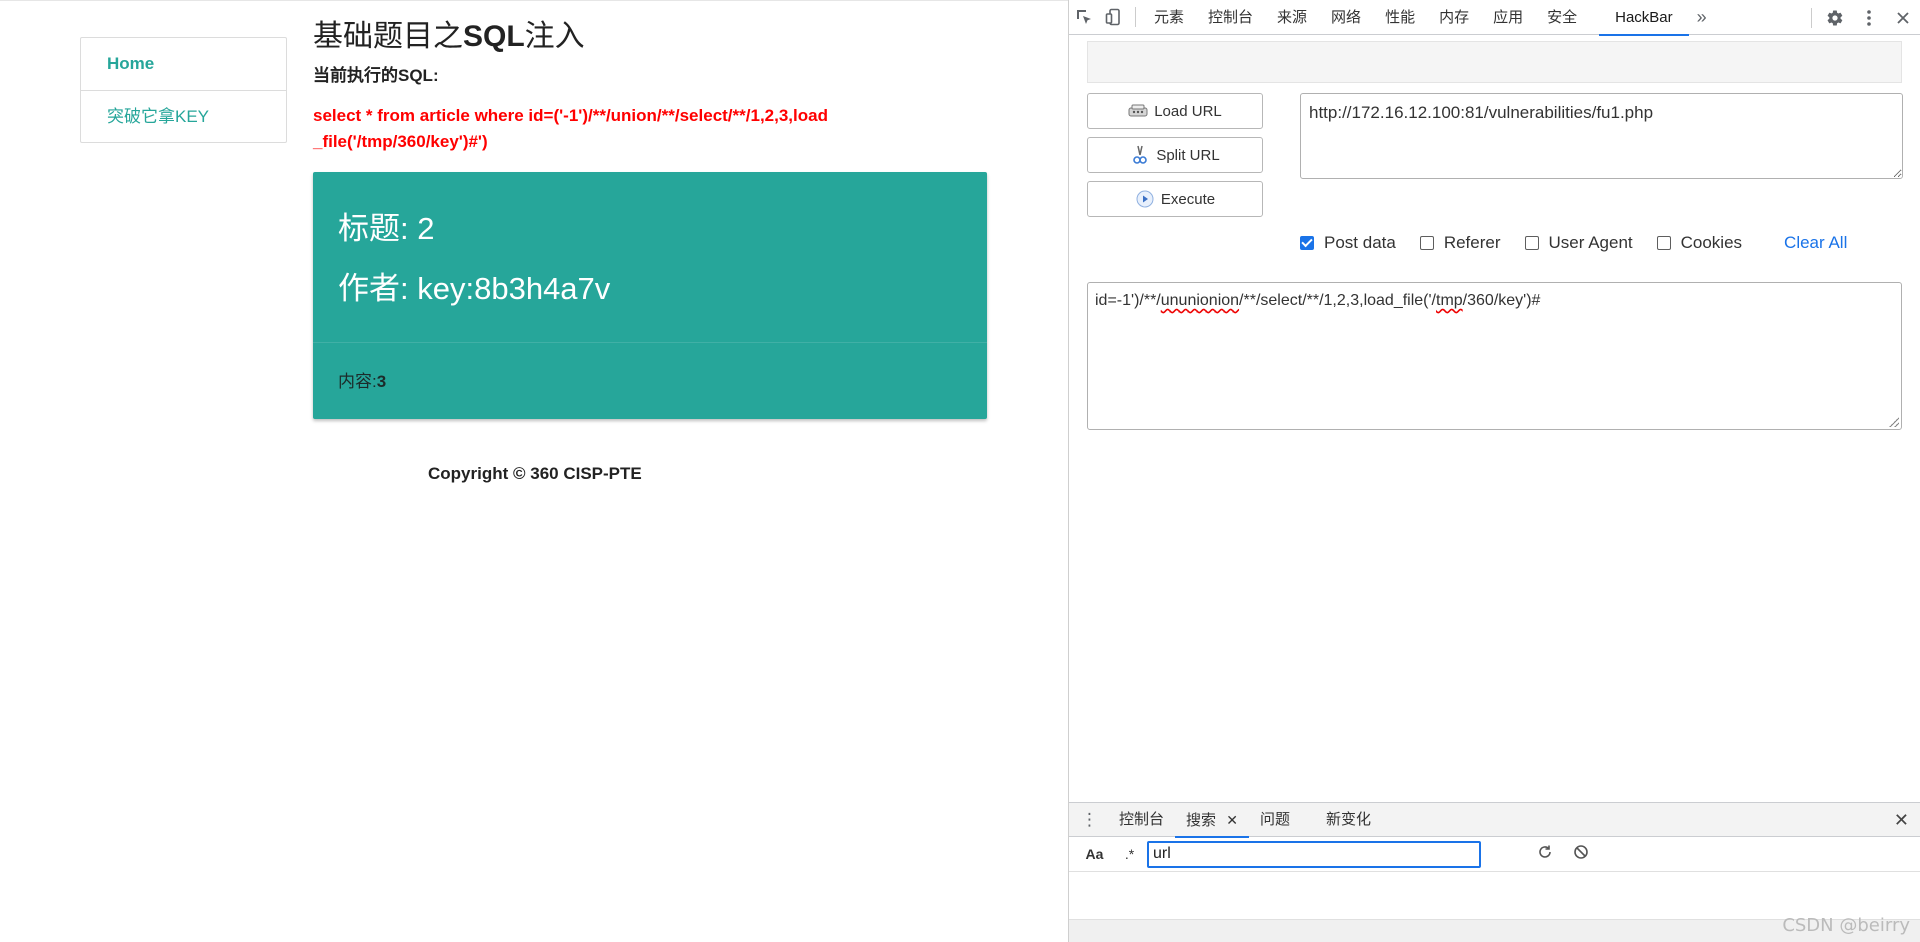 The height and width of the screenshot is (942, 1920). I want to click on referer-checkbox, so click(1426, 243).